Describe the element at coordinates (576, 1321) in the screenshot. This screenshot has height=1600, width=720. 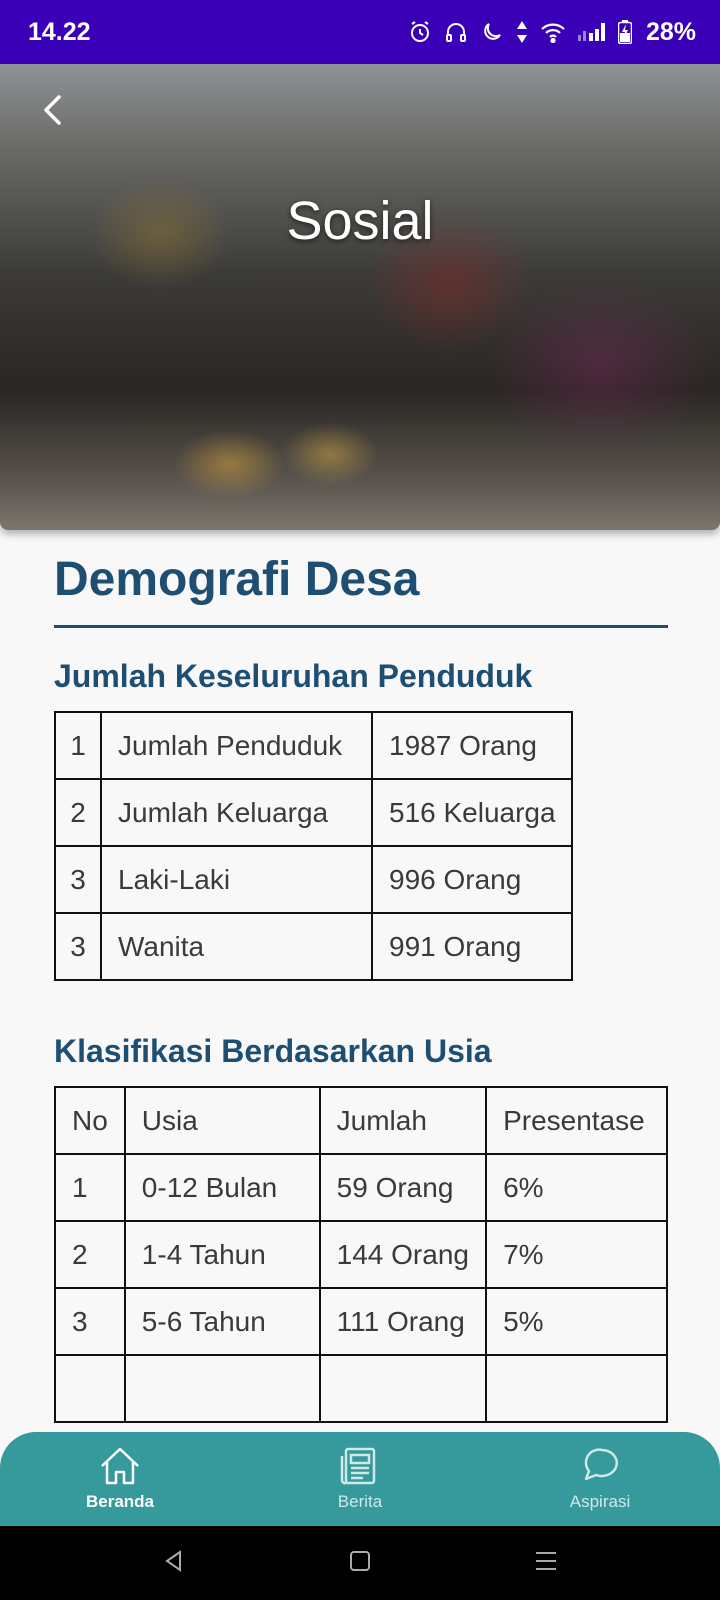
I see `row-percent: 5%` at that location.